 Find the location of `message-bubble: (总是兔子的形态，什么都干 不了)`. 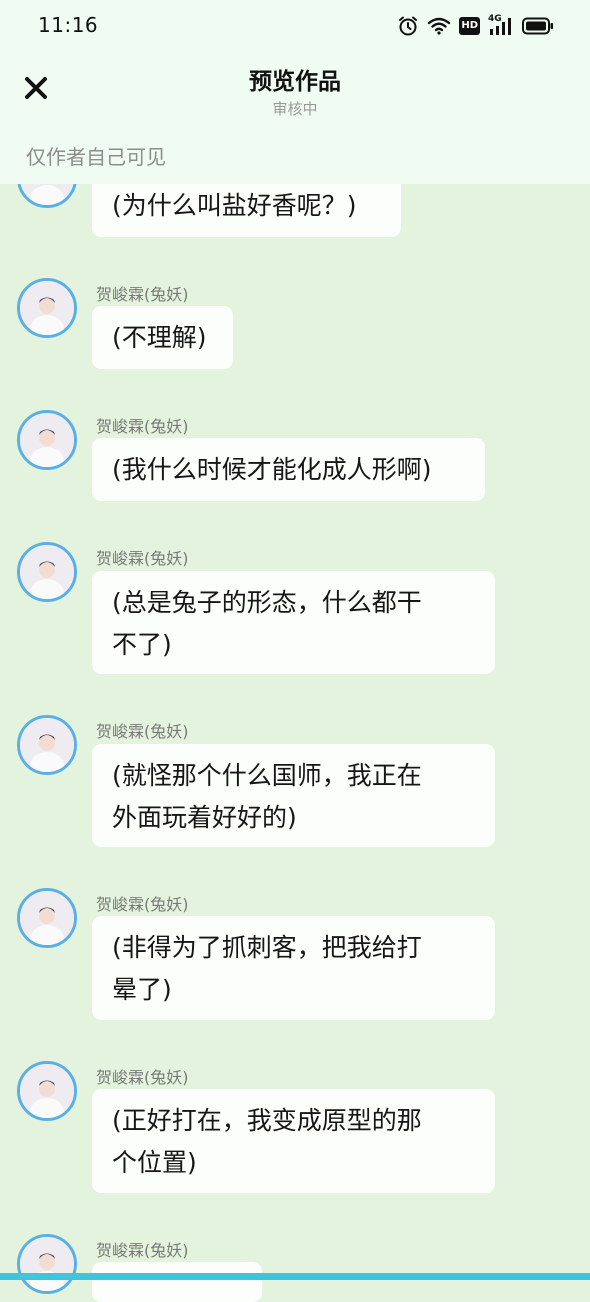

message-bubble: (总是兔子的形态，什么都干 不了) is located at coordinates (293, 622).